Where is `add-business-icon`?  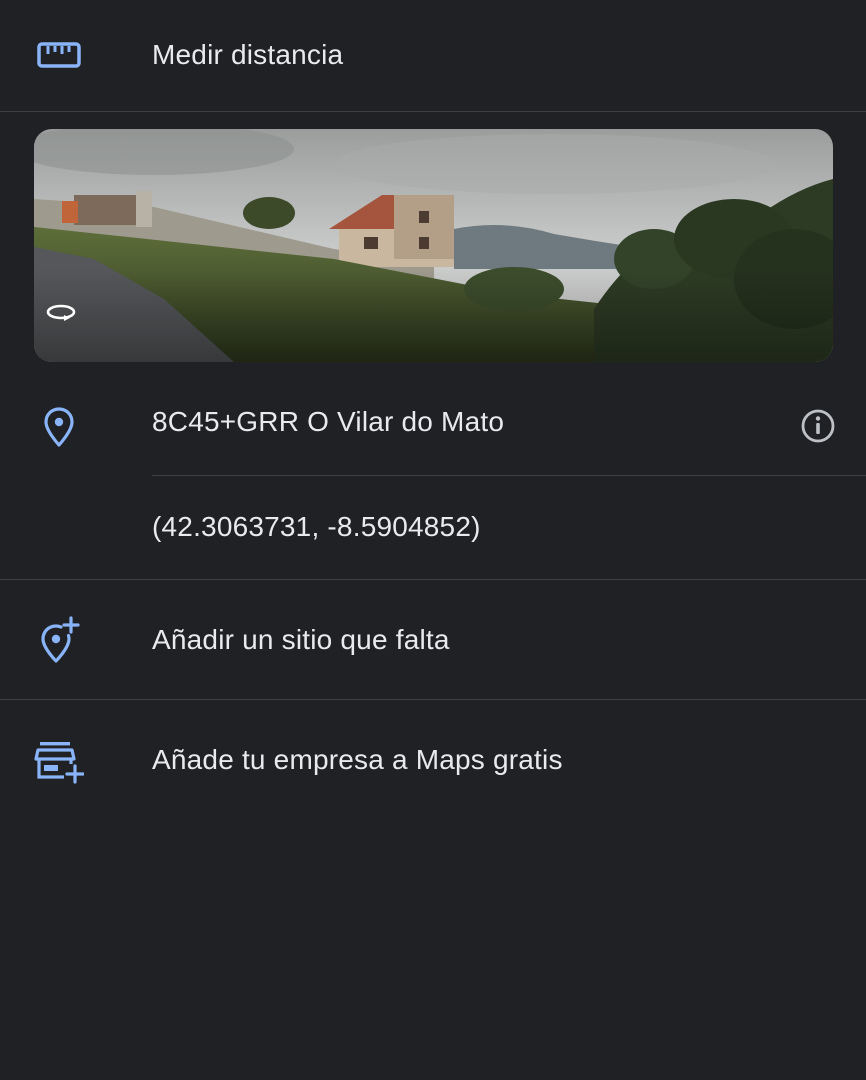
add-business-icon is located at coordinates (59, 761).